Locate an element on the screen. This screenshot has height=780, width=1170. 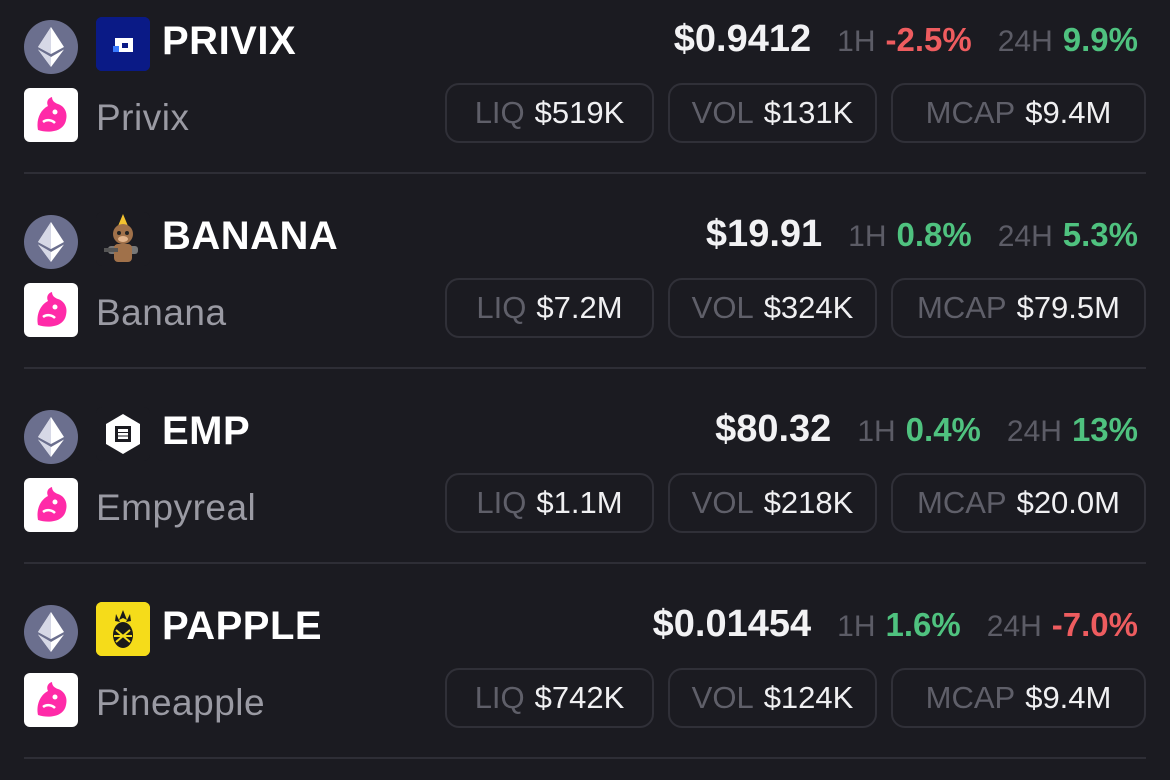
h1-change: -2.5% is located at coordinates (928, 39).